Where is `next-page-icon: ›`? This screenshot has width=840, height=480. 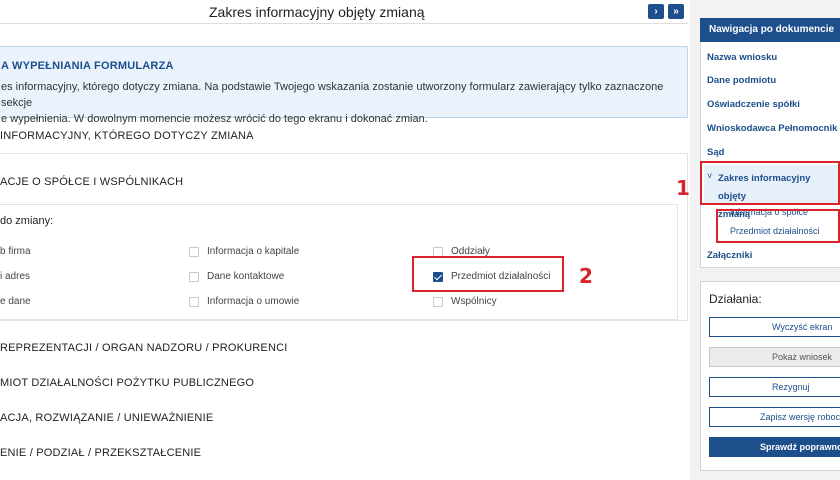 next-page-icon: › is located at coordinates (656, 11).